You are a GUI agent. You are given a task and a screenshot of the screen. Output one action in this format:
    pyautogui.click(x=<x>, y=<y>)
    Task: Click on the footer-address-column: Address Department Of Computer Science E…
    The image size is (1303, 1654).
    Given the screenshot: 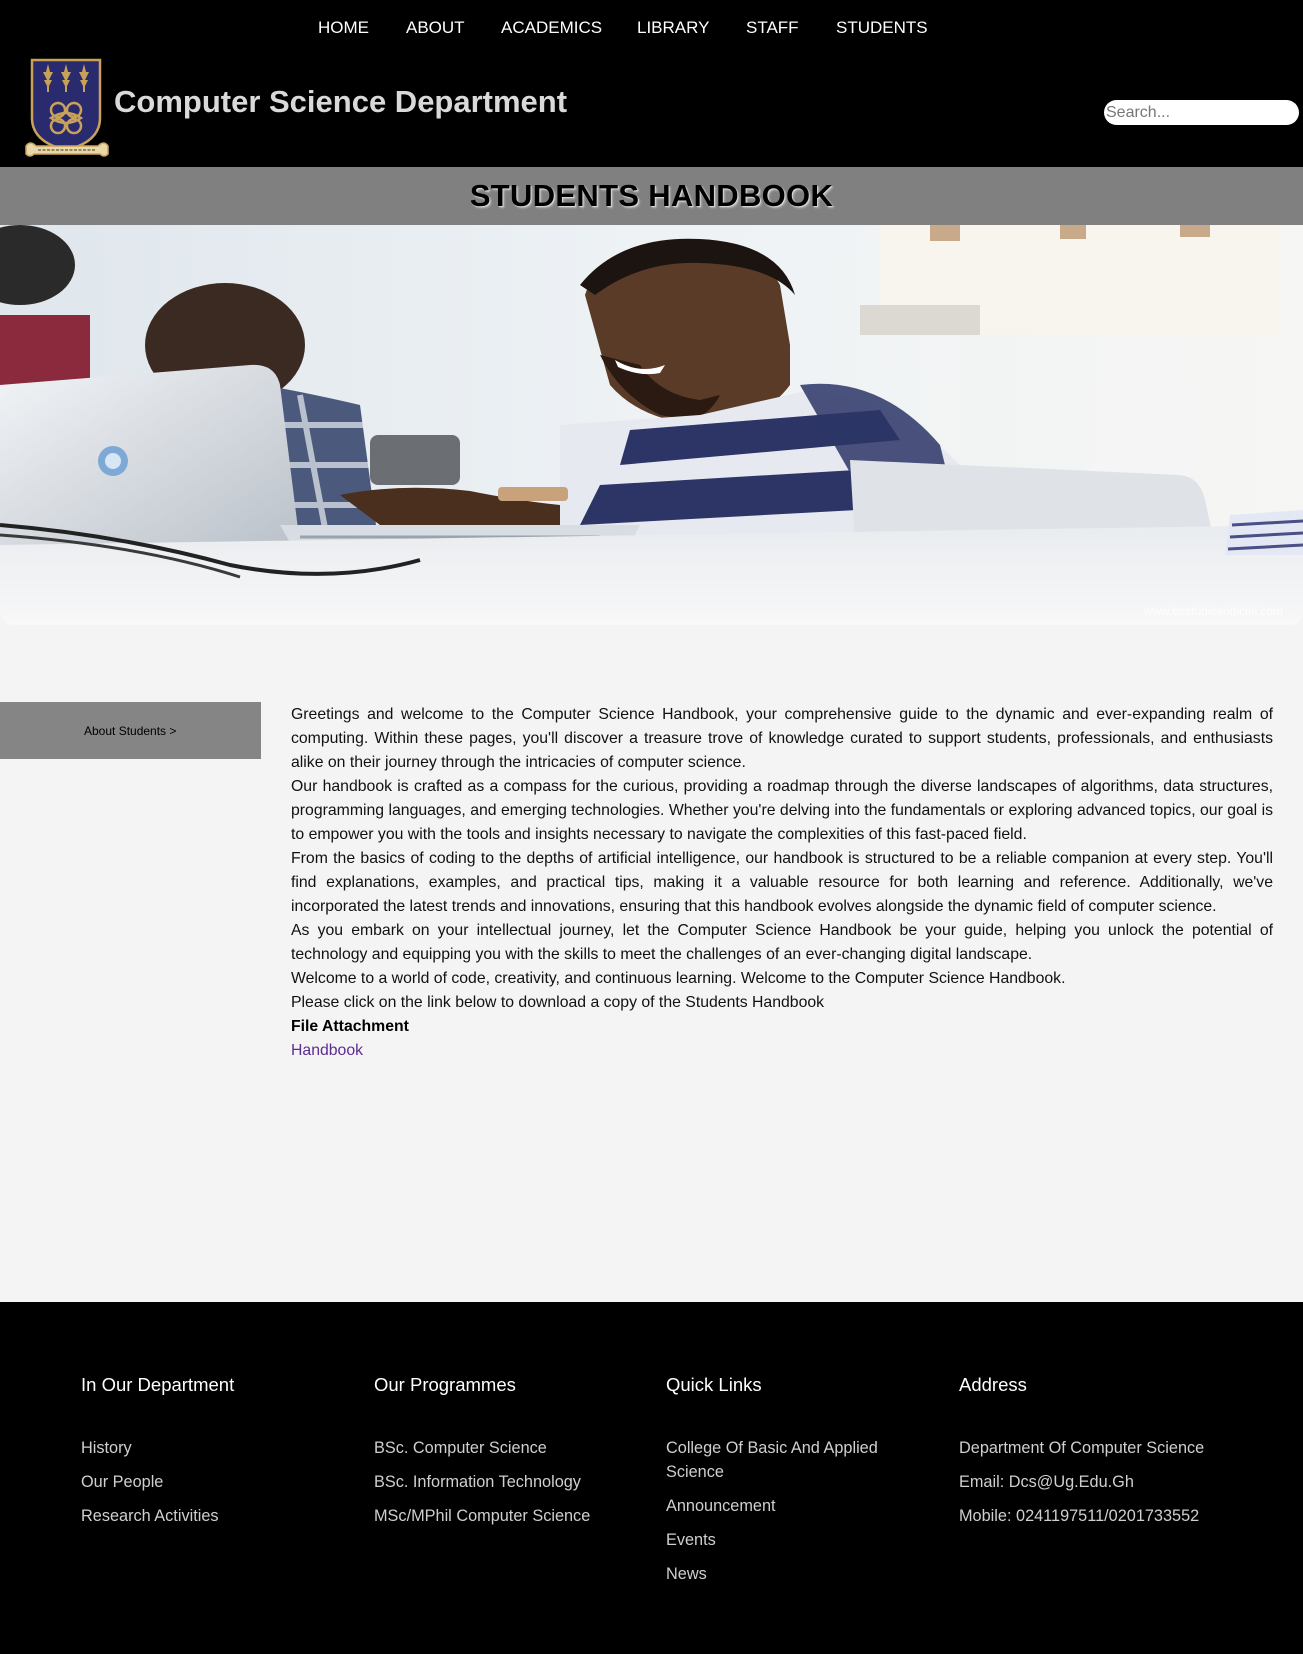 What is the action you would take?
    pyautogui.click(x=1109, y=1456)
    